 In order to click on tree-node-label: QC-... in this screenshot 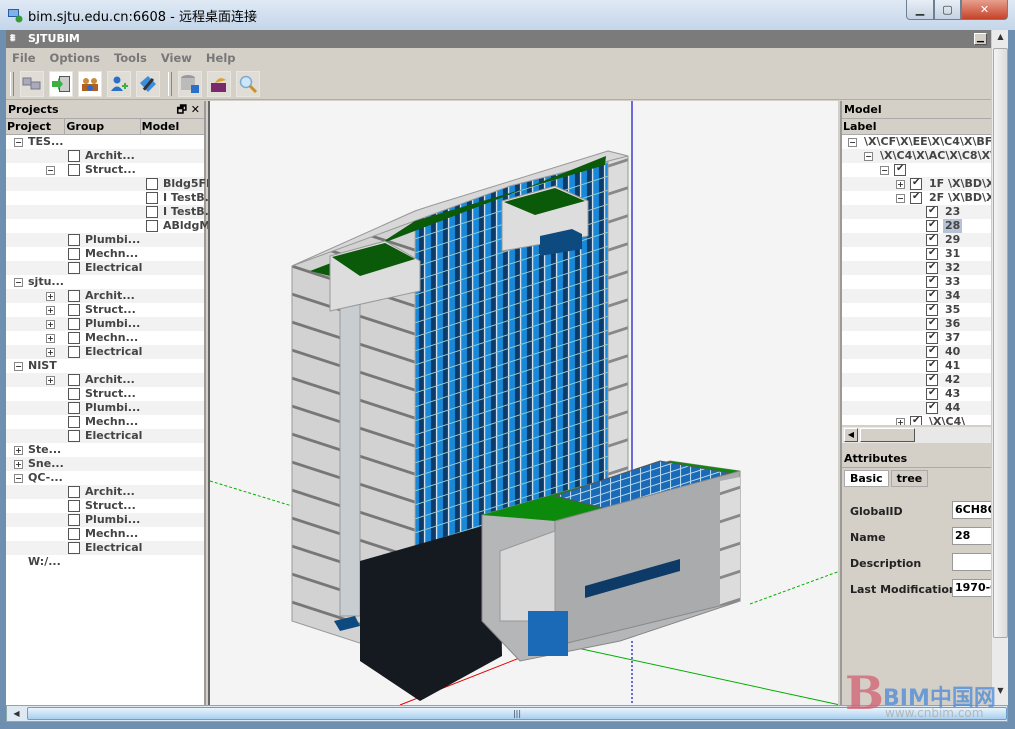, I will do `click(45, 478)`.